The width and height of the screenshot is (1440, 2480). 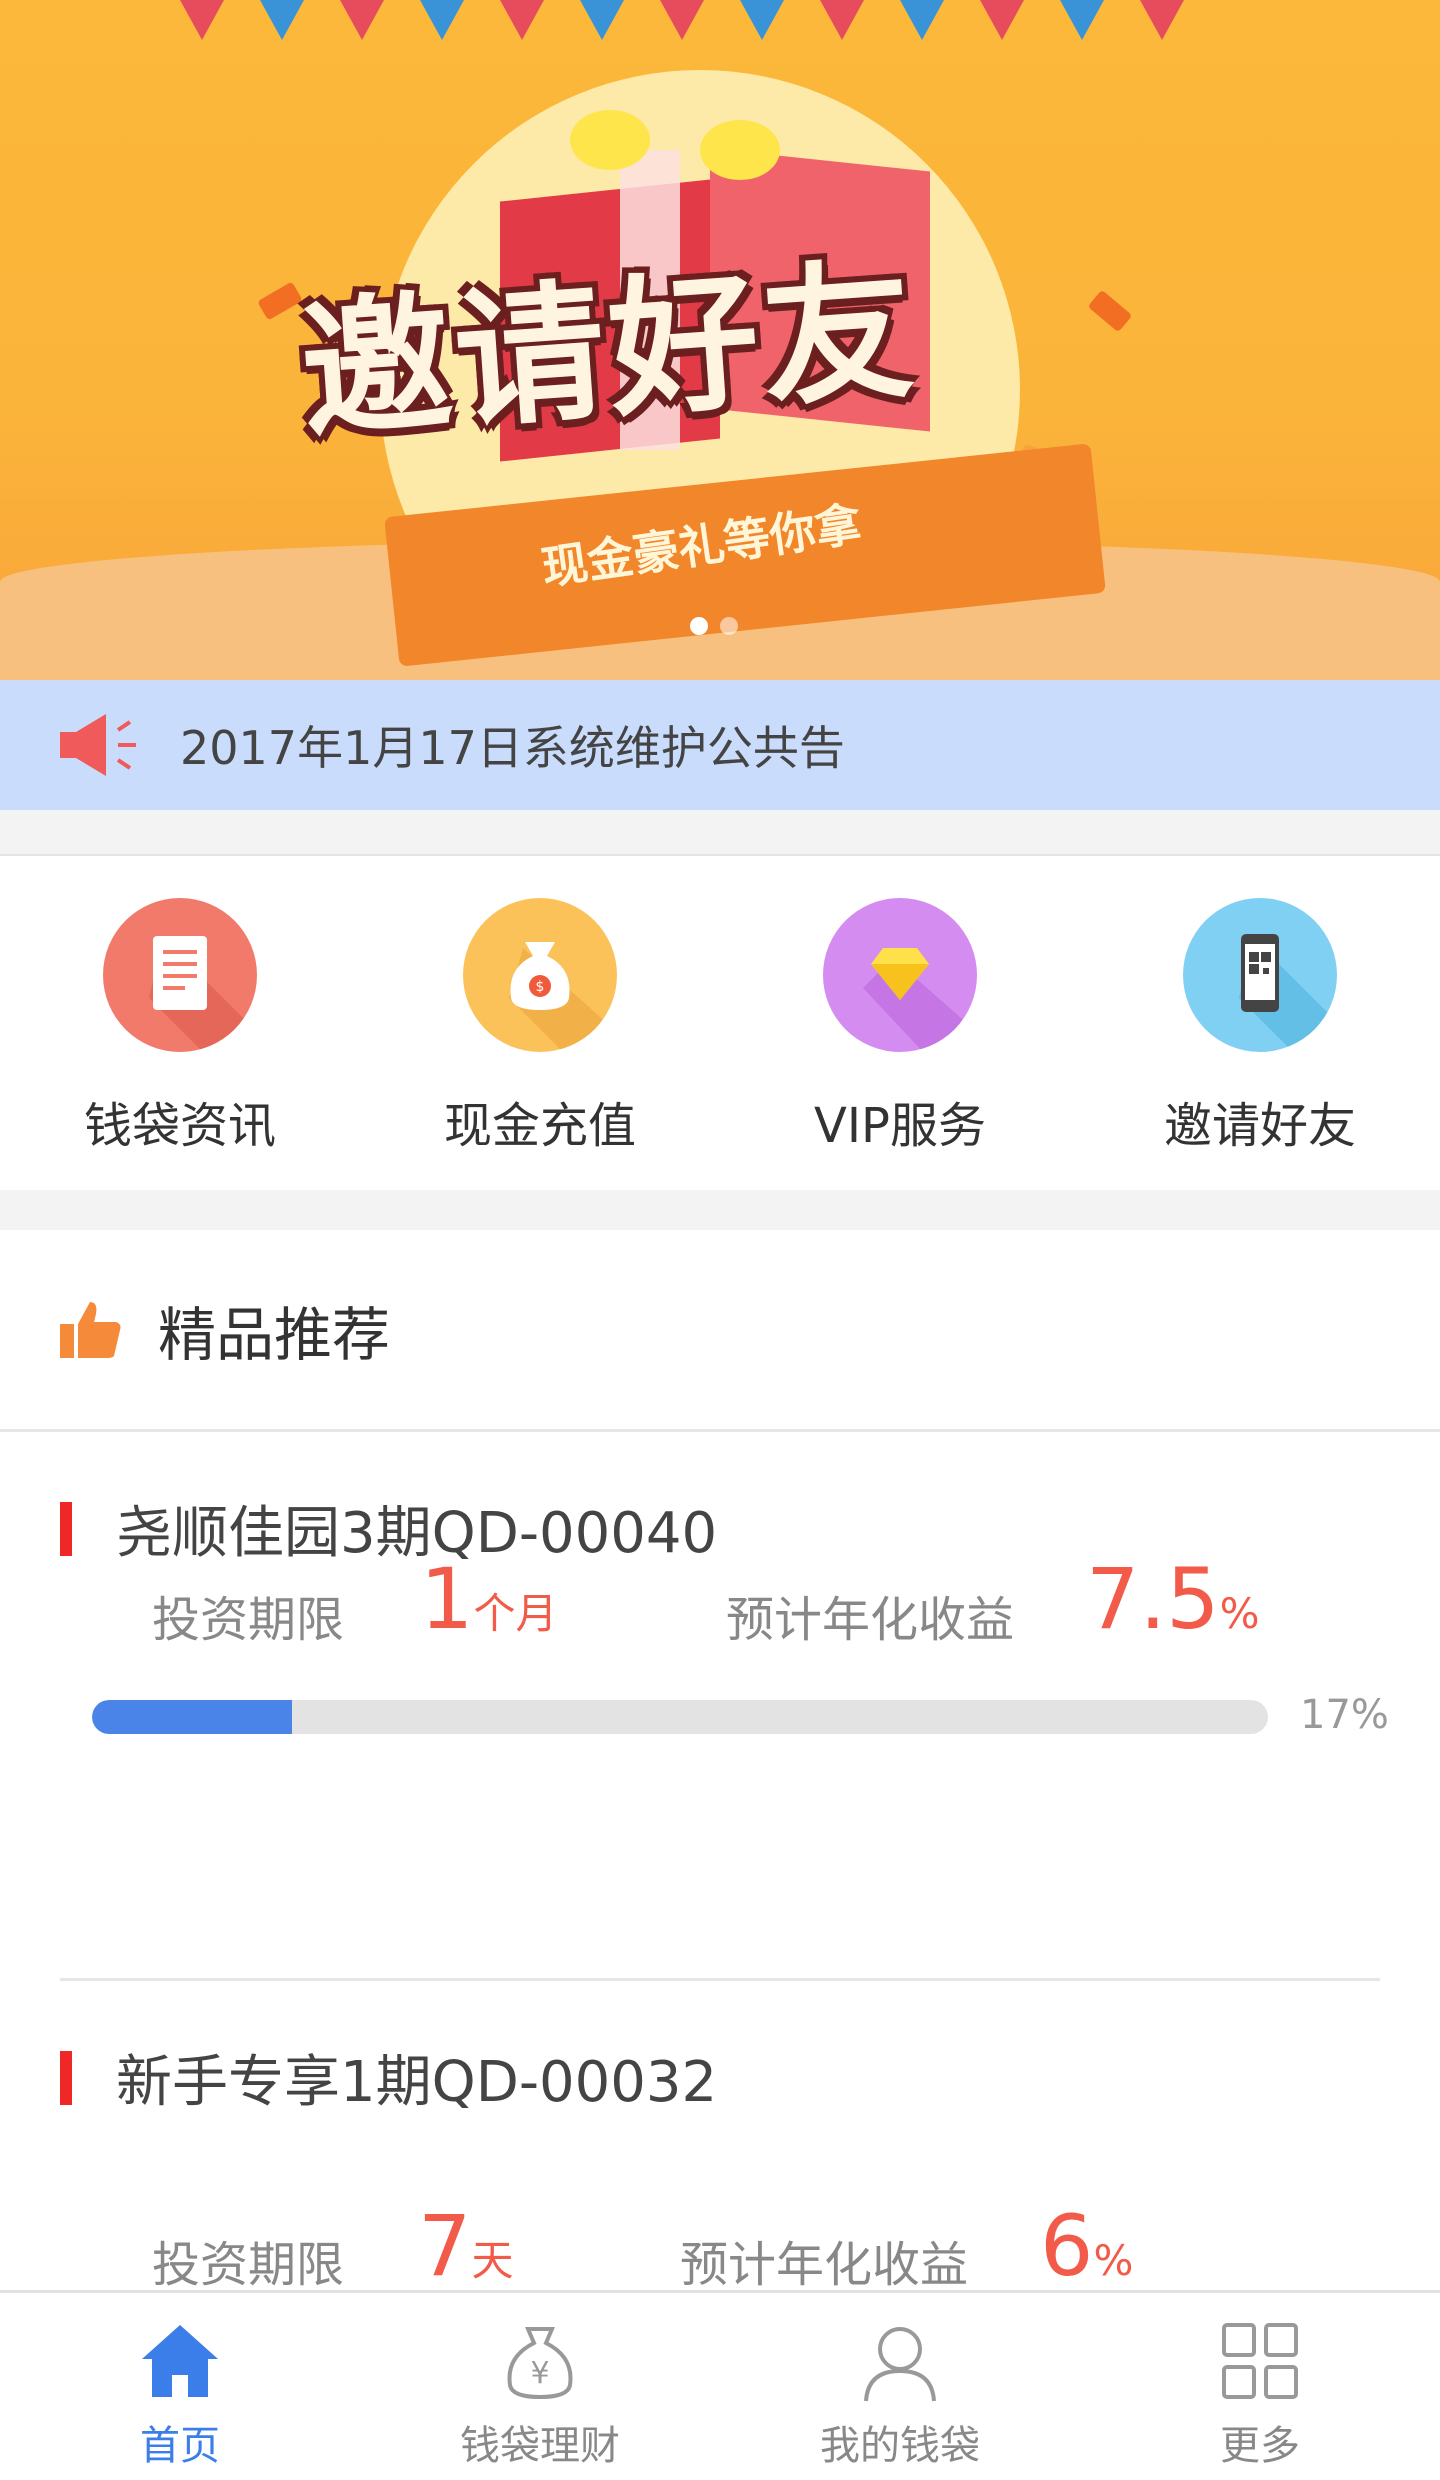 I want to click on tab-label: 我的钱袋, so click(x=900, y=2446).